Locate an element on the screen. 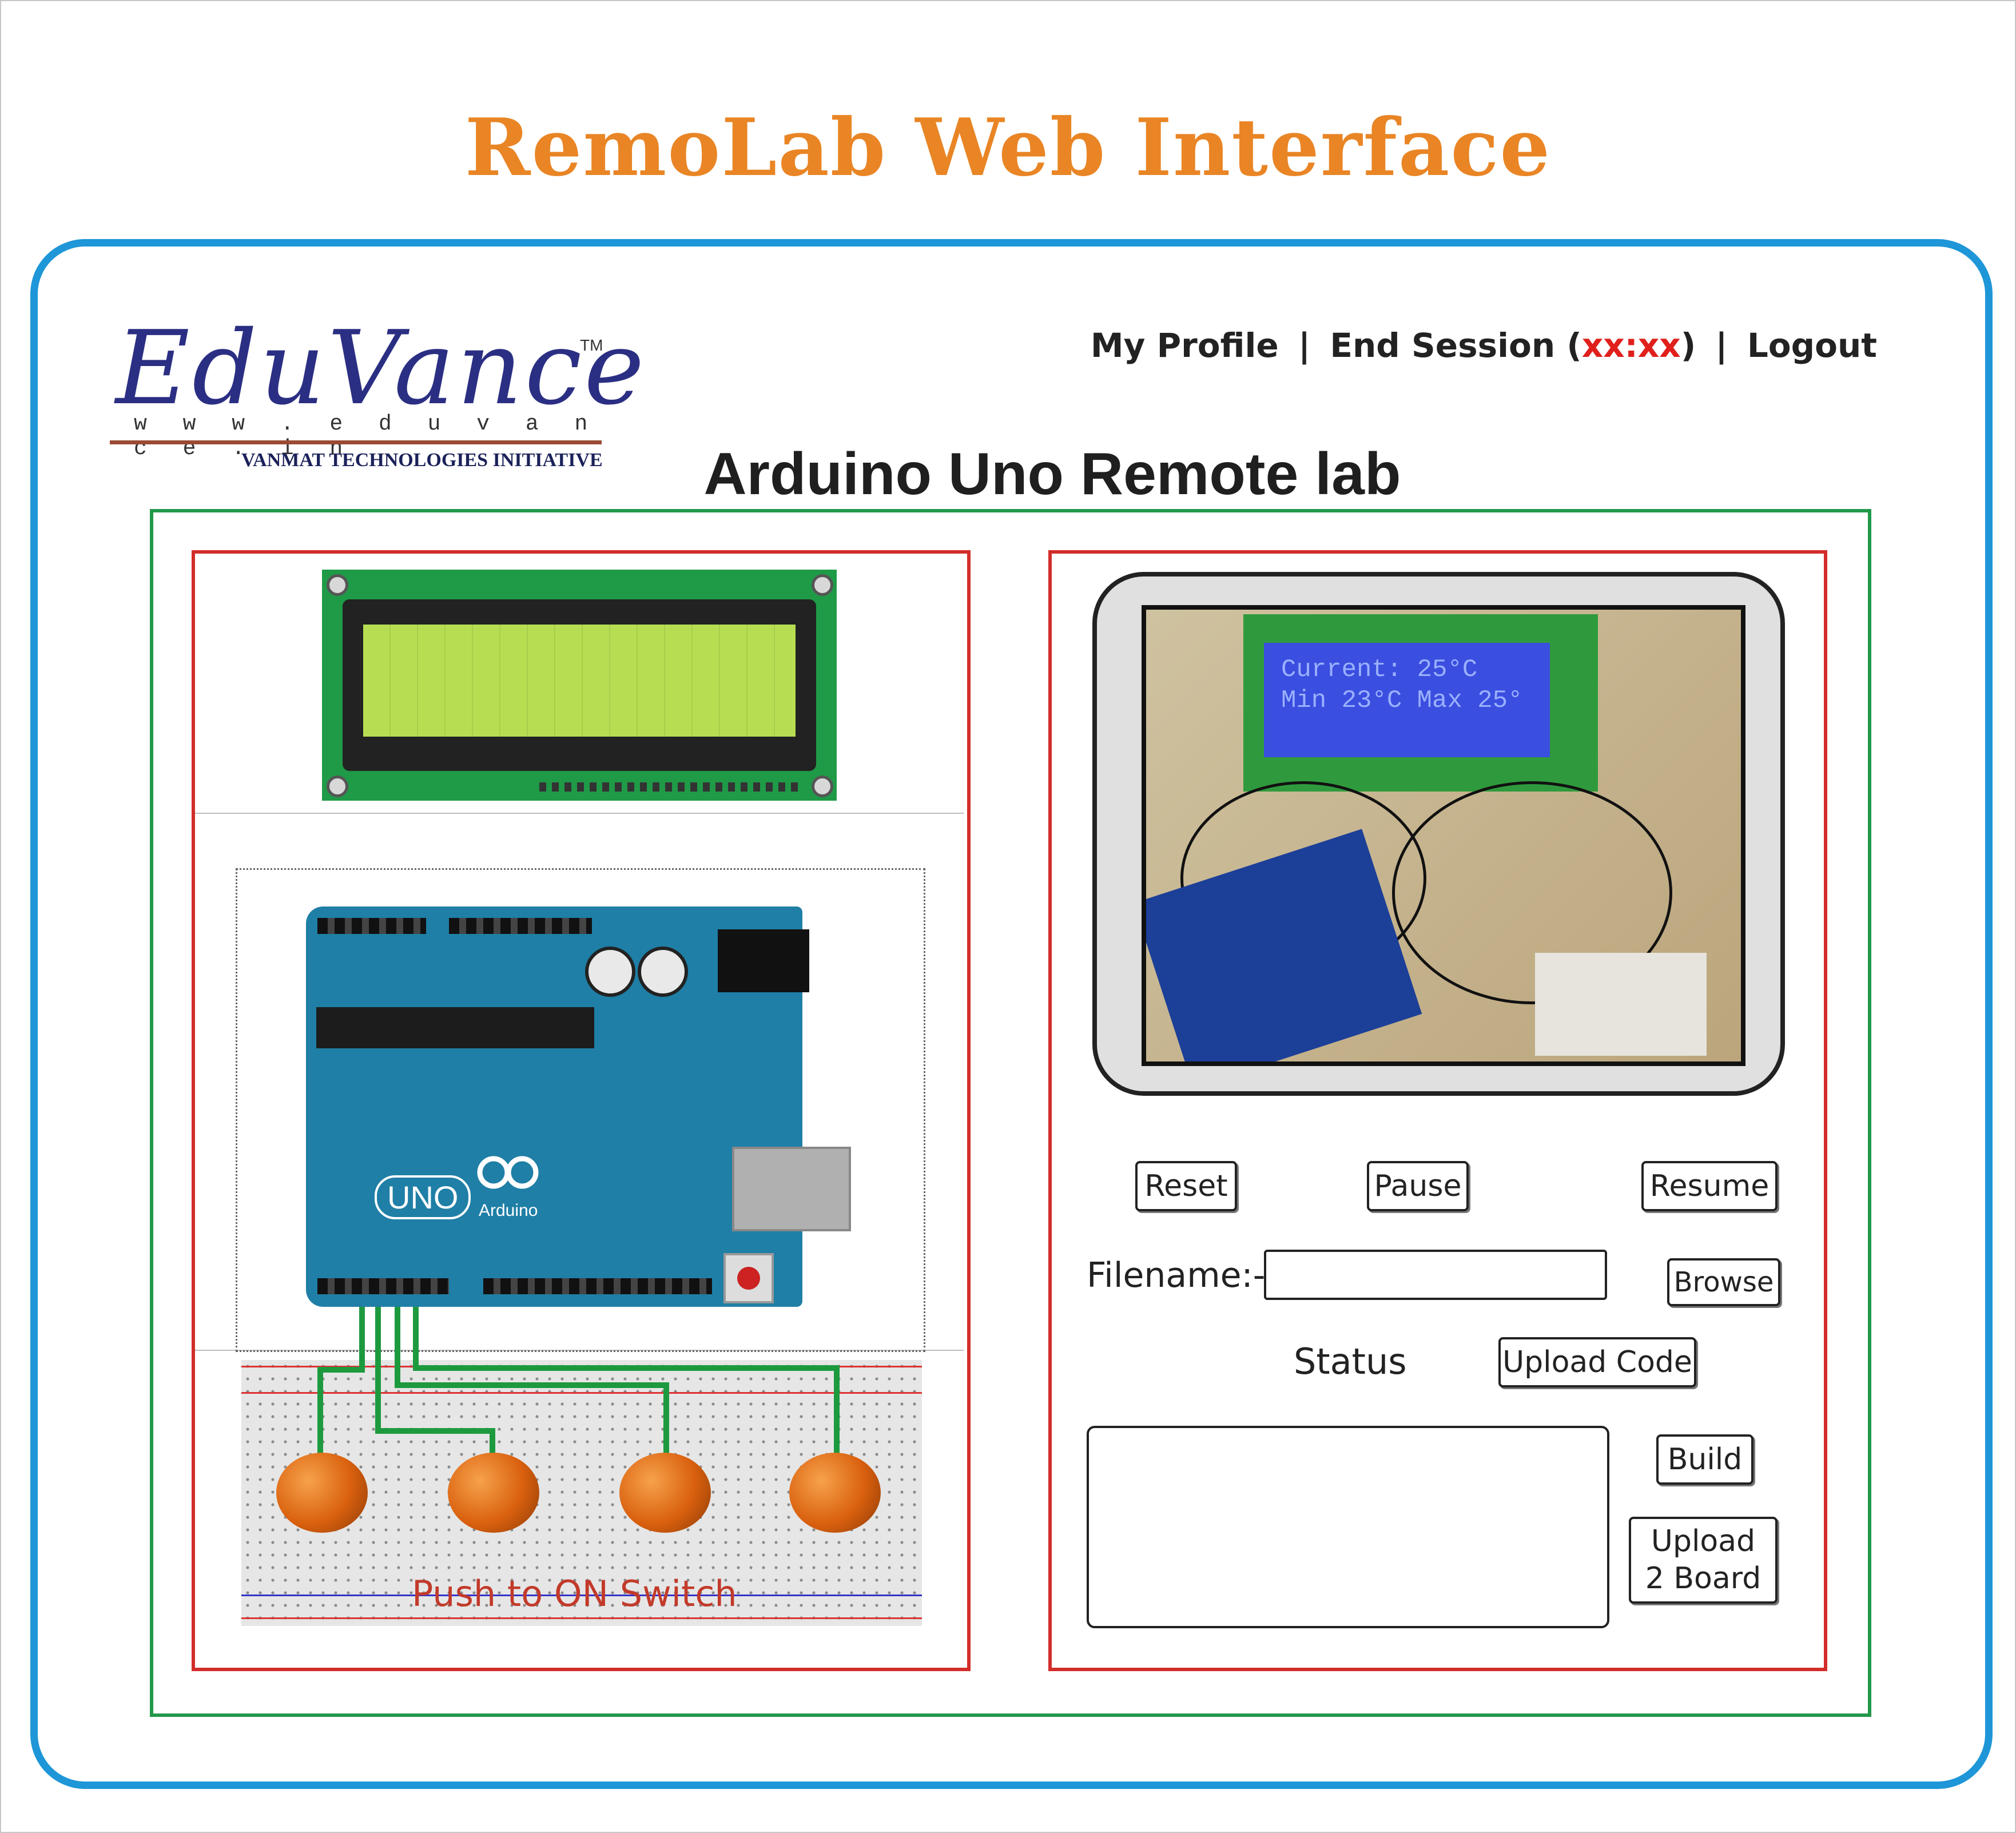 Image resolution: width=2016 pixels, height=1833 pixels. webcam-lcd-line1: Current: 25°C is located at coordinates (1379, 670).